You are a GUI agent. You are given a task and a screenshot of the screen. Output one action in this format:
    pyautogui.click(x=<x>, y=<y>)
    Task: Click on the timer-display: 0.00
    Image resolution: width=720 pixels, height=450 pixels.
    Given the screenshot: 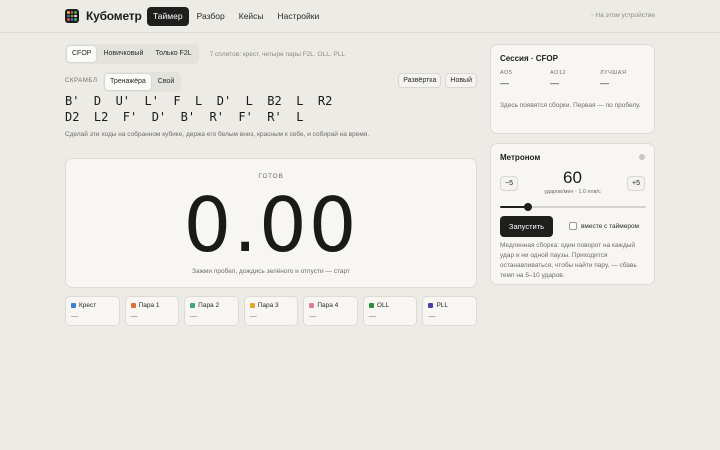 What is the action you would take?
    pyautogui.click(x=271, y=225)
    